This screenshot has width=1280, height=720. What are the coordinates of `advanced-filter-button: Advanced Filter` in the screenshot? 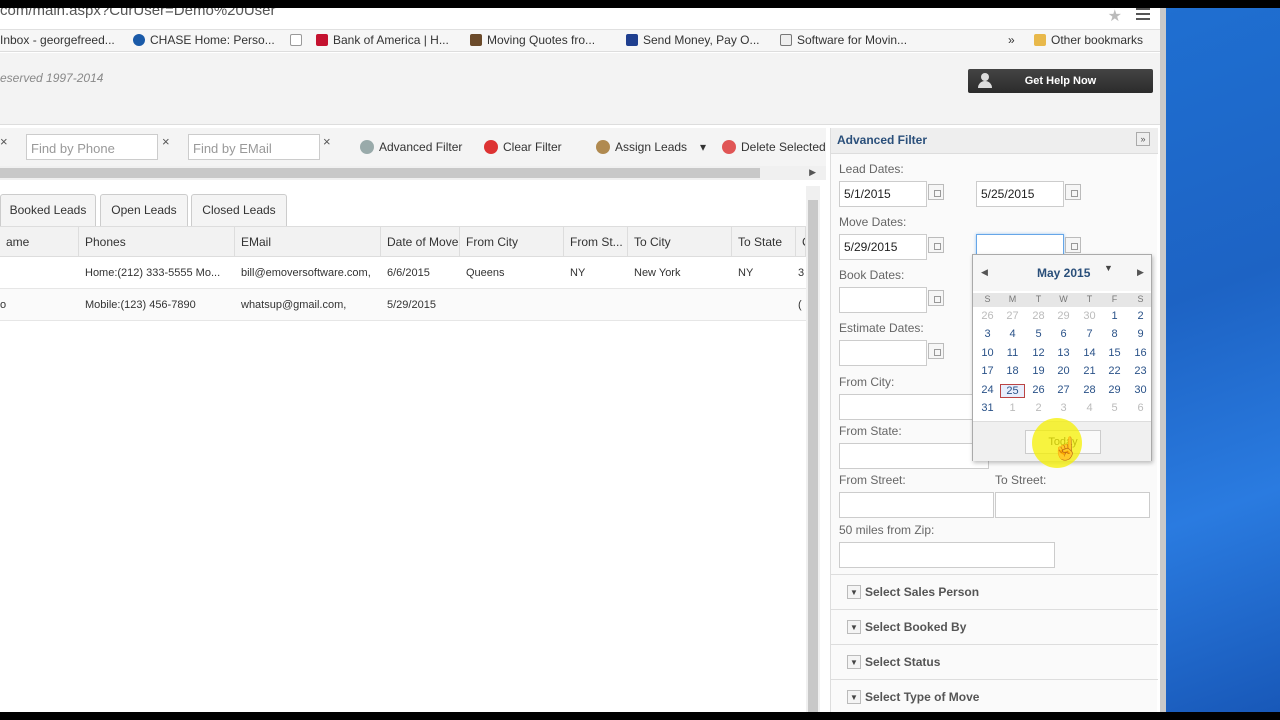 It's located at (411, 147).